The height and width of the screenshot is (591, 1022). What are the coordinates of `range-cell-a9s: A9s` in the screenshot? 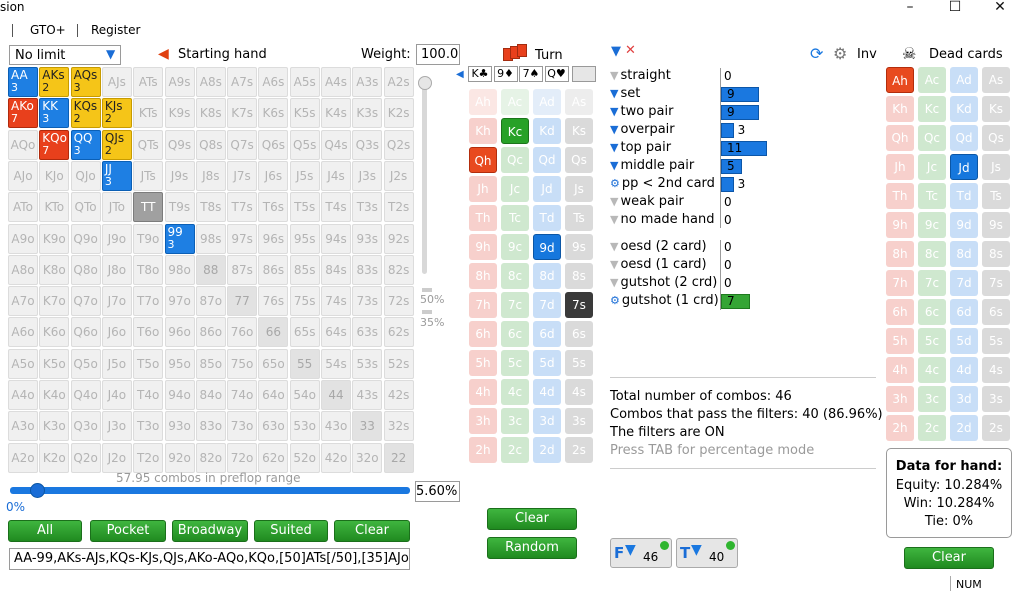 It's located at (179, 82).